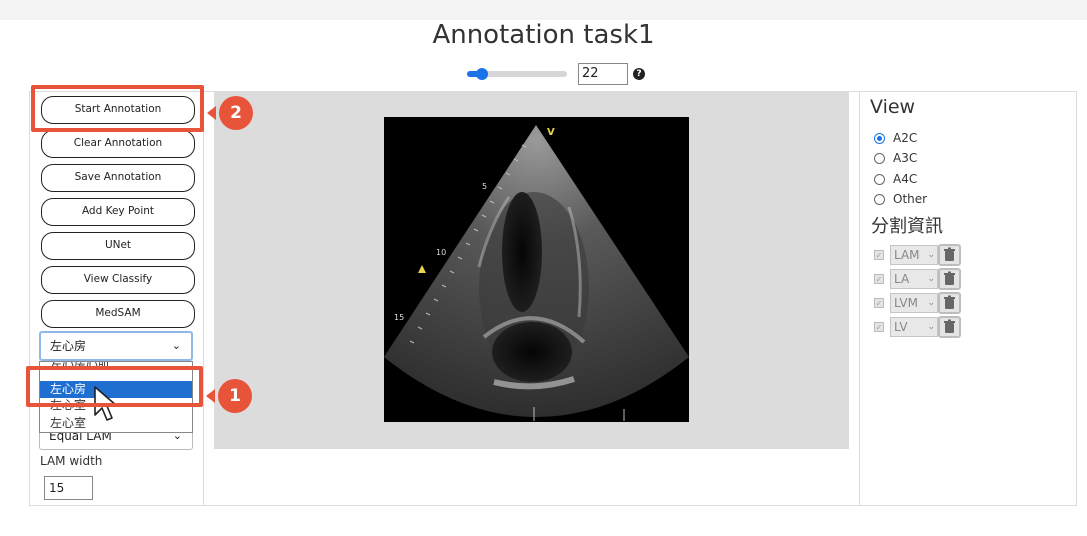  What do you see at coordinates (235, 396) in the screenshot?
I see `callout-badge-1: 1` at bounding box center [235, 396].